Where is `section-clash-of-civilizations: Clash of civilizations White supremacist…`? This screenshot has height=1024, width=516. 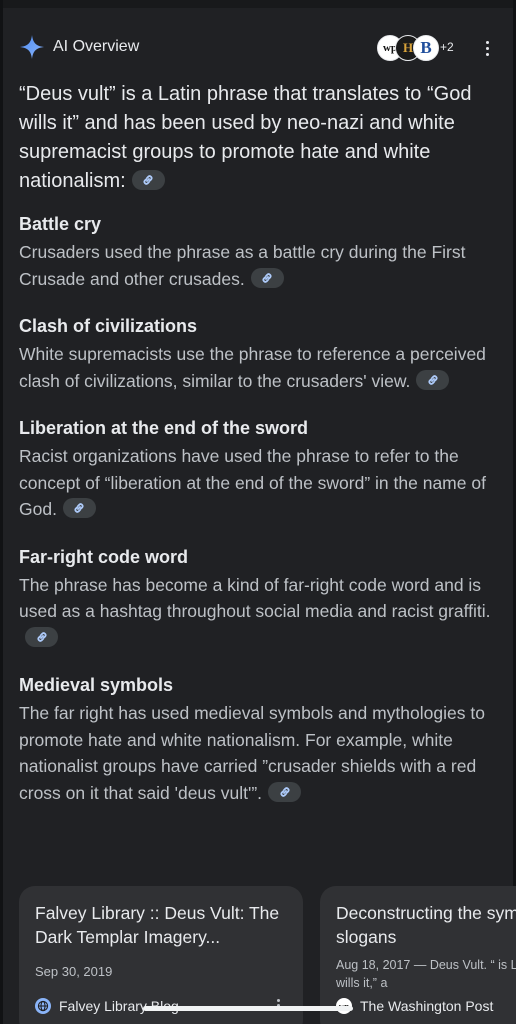 section-clash-of-civilizations: Clash of civilizations White supremacist… is located at coordinates (259, 354).